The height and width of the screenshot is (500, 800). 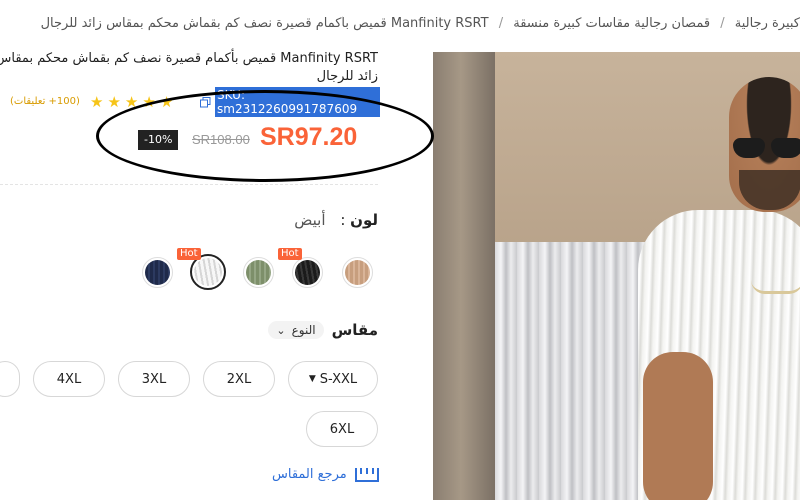 I want to click on breadcrumb-item-men-shirts: قمصان رجالية مقاسات كبيرة منسقة, so click(x=611, y=23).